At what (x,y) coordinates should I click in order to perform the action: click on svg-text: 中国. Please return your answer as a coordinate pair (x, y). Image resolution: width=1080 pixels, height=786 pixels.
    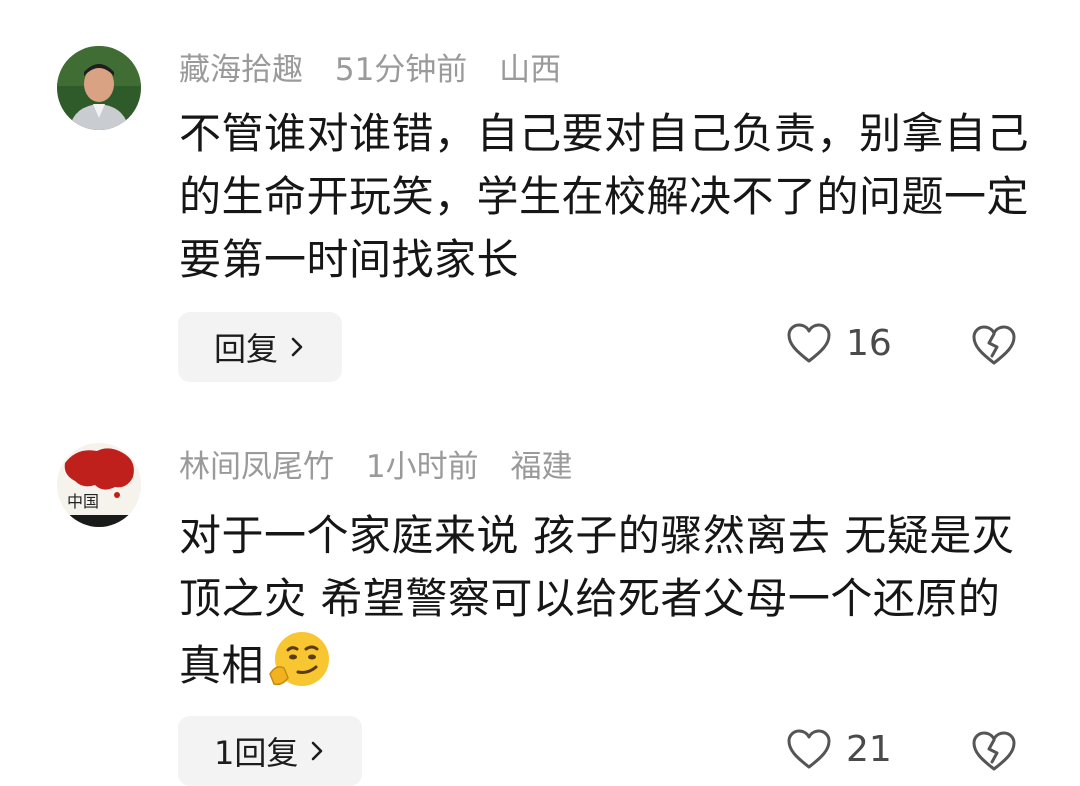
    Looking at the image, I should click on (83, 501).